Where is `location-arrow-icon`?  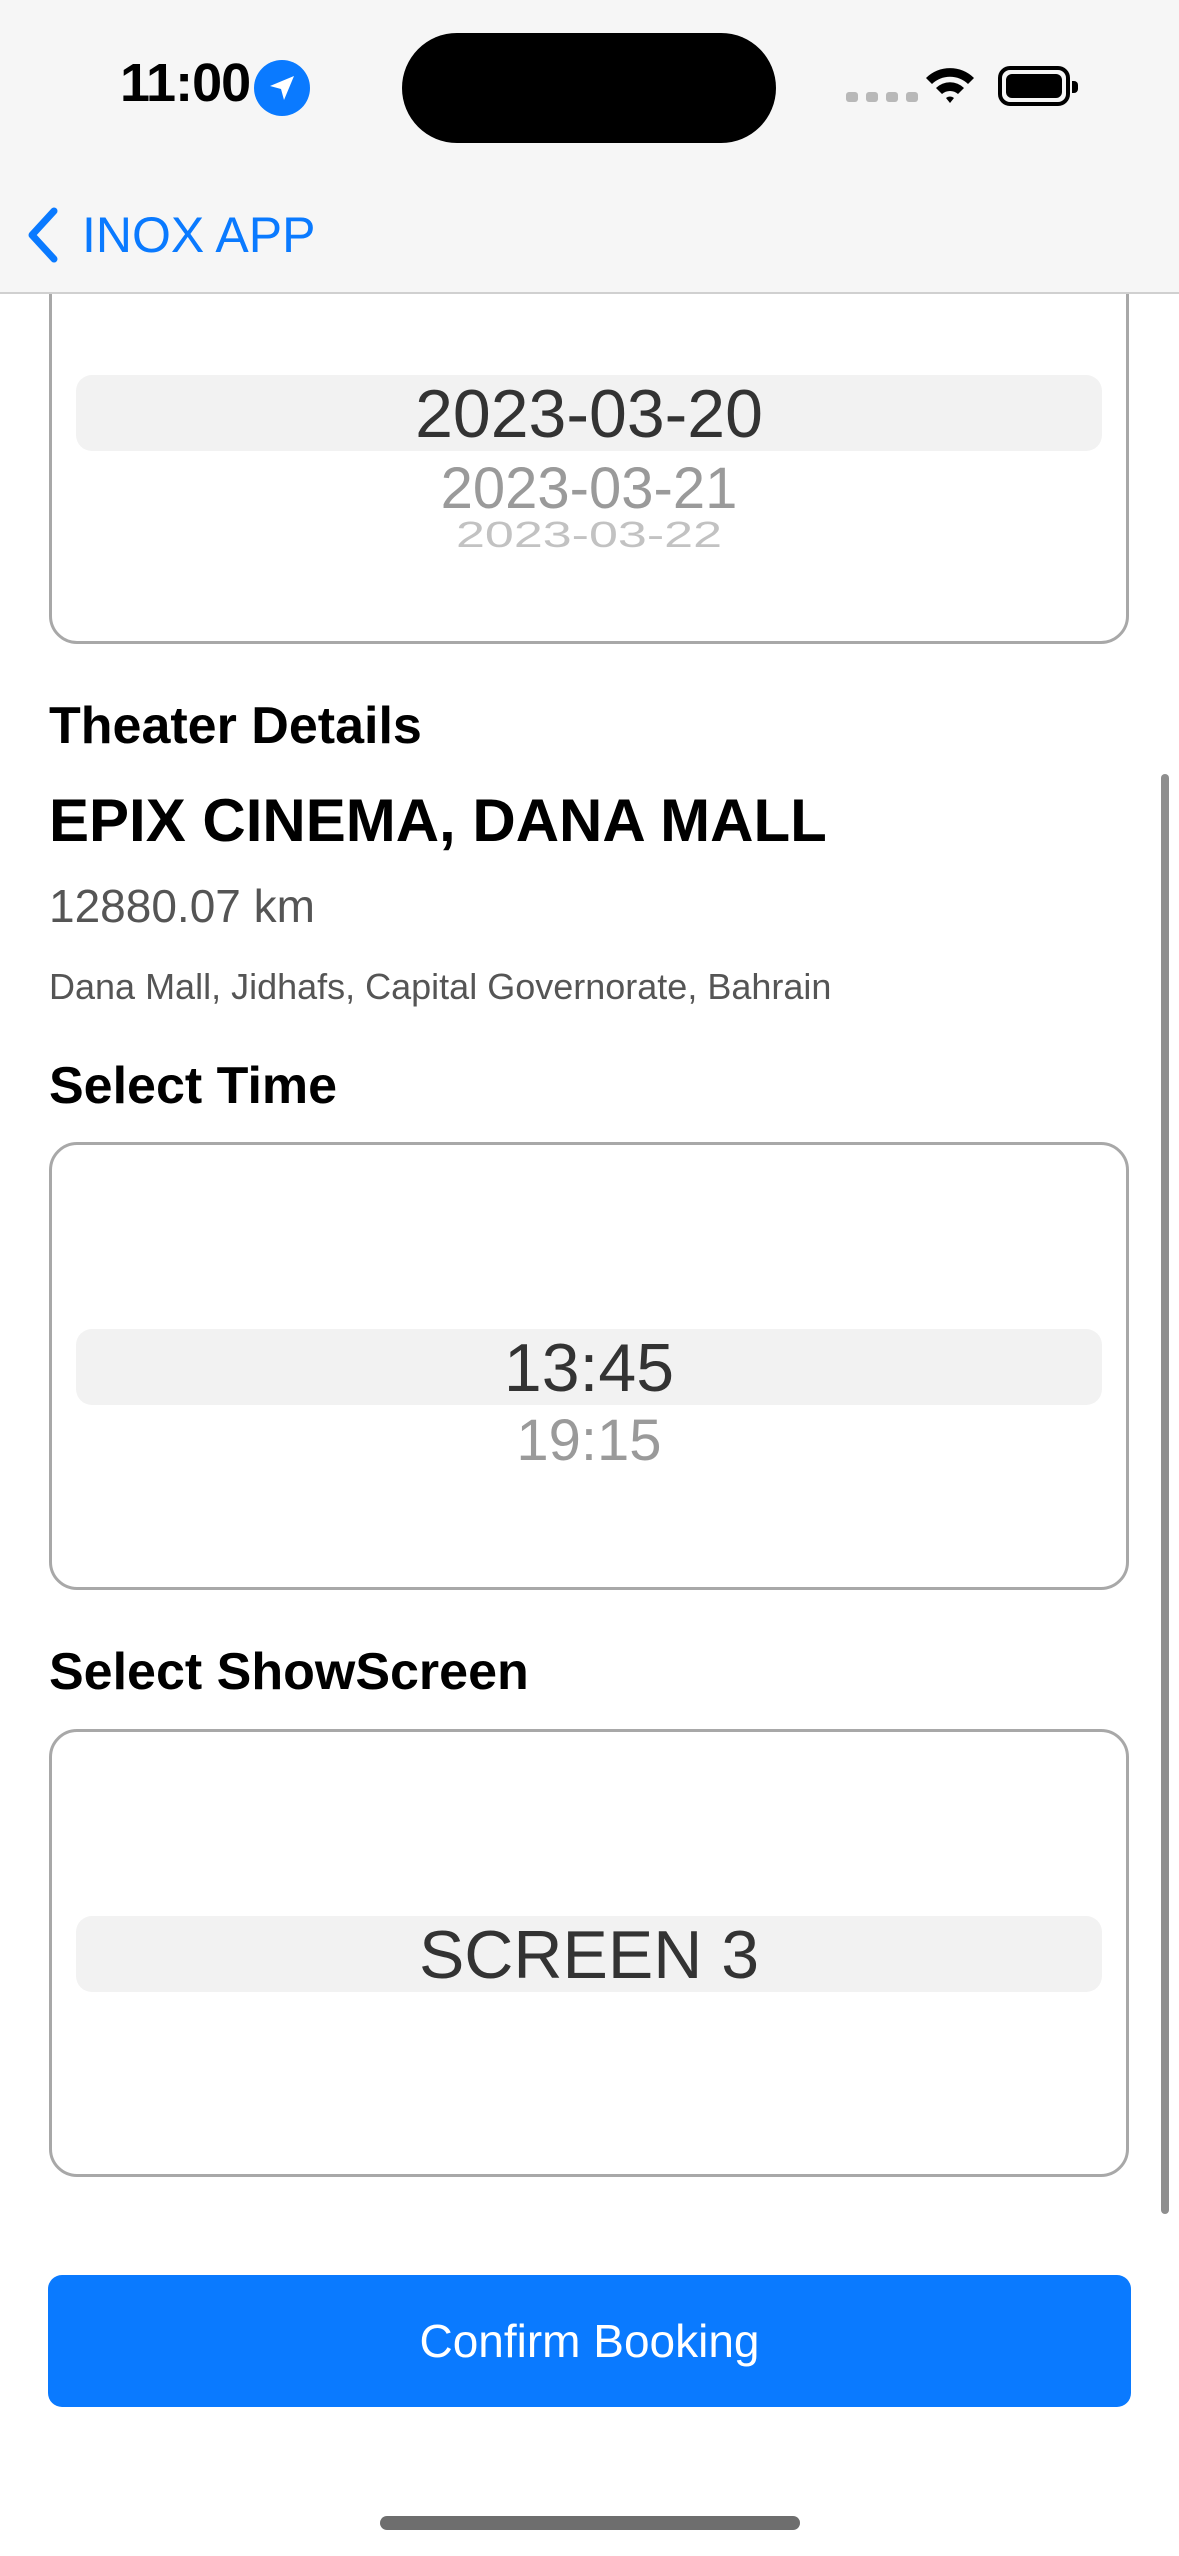
location-arrow-icon is located at coordinates (282, 88).